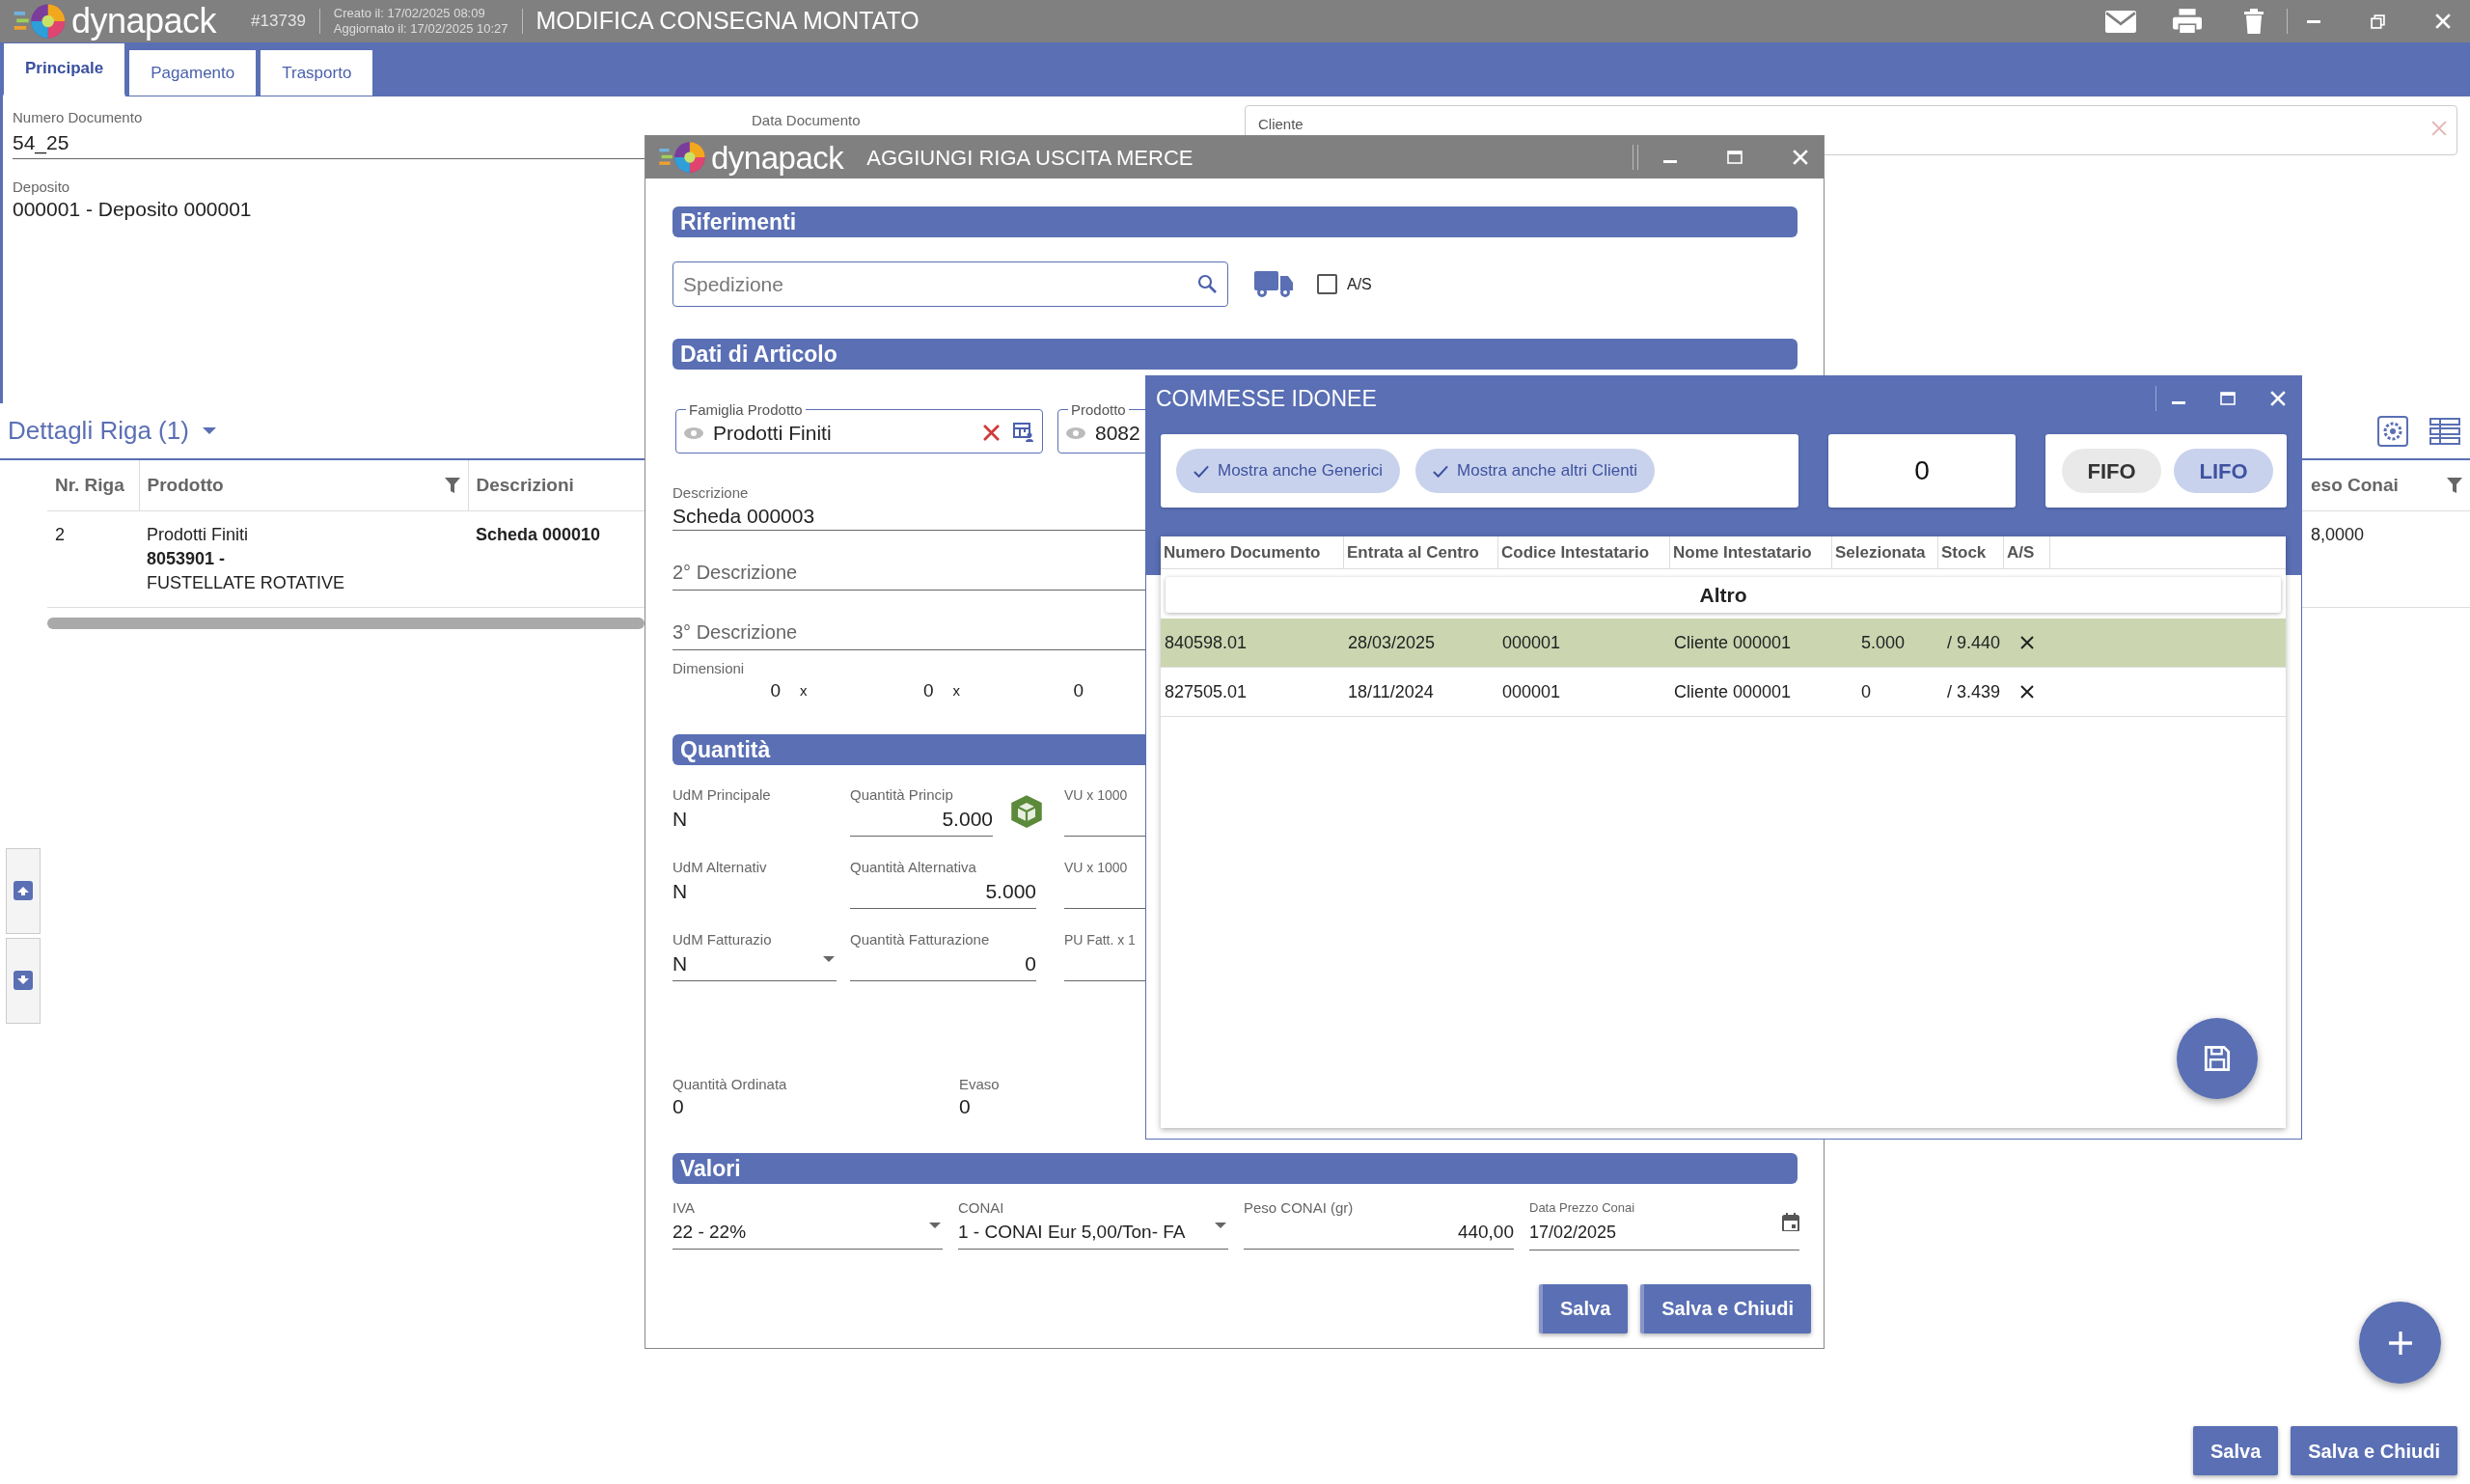  I want to click on table-cell-text: 28/03/2025, so click(1392, 642).